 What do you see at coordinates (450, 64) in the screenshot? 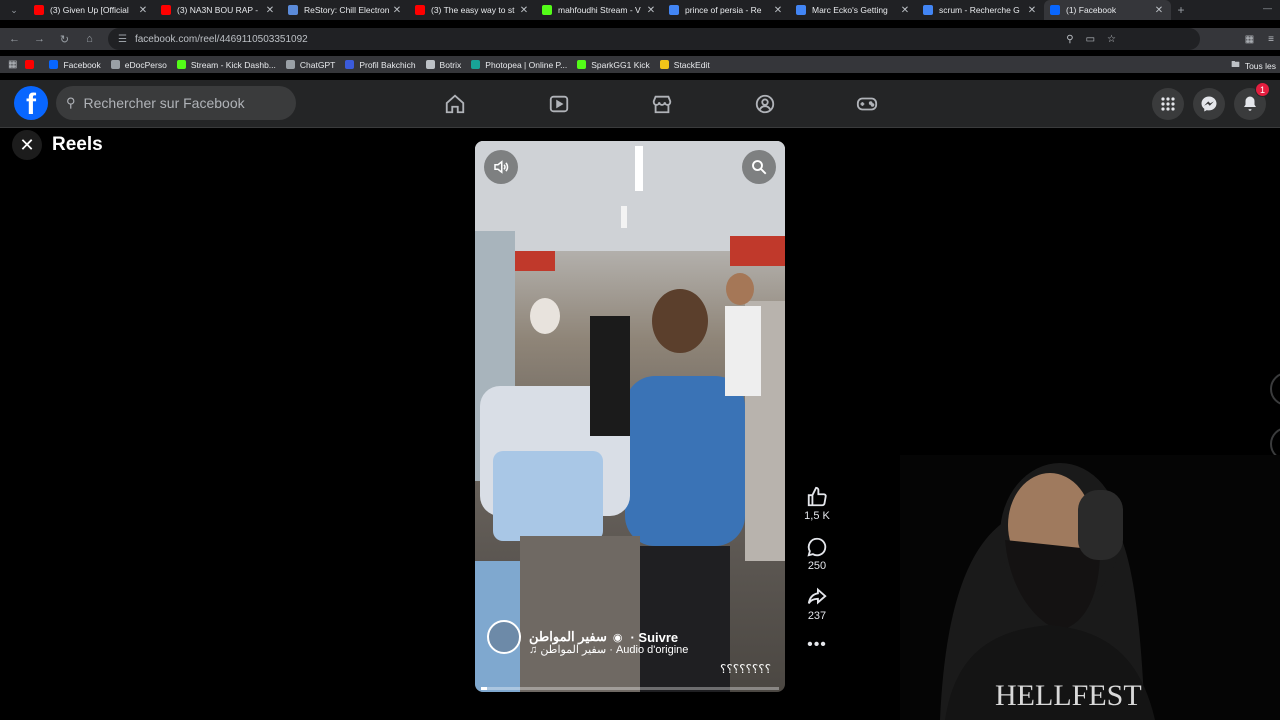
I see `bookmark-label: Botrix` at bounding box center [450, 64].